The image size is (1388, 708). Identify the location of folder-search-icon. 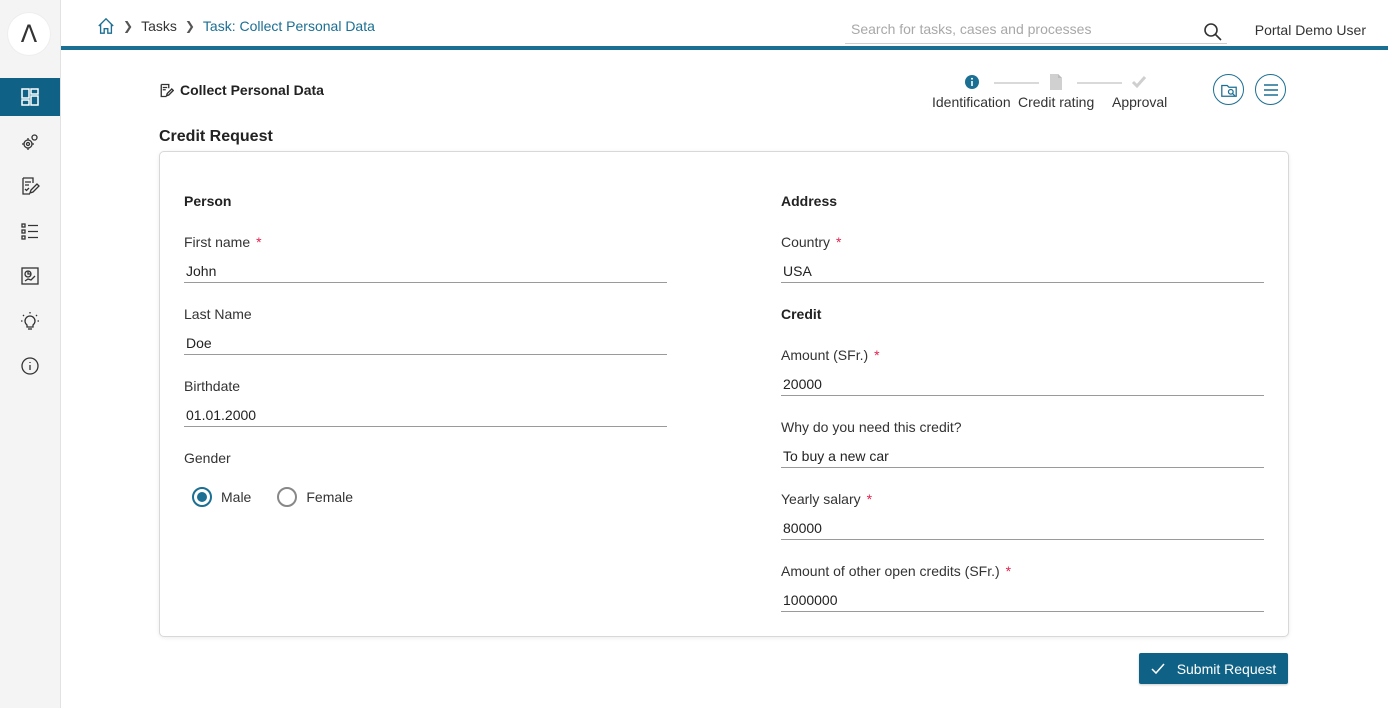
(1228, 90).